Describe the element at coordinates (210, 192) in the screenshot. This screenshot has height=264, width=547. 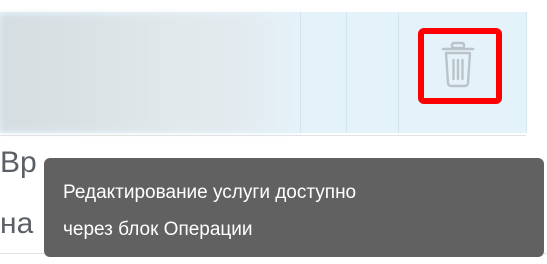
I see `tooltip-line1: Редактирование услуги доступно` at that location.